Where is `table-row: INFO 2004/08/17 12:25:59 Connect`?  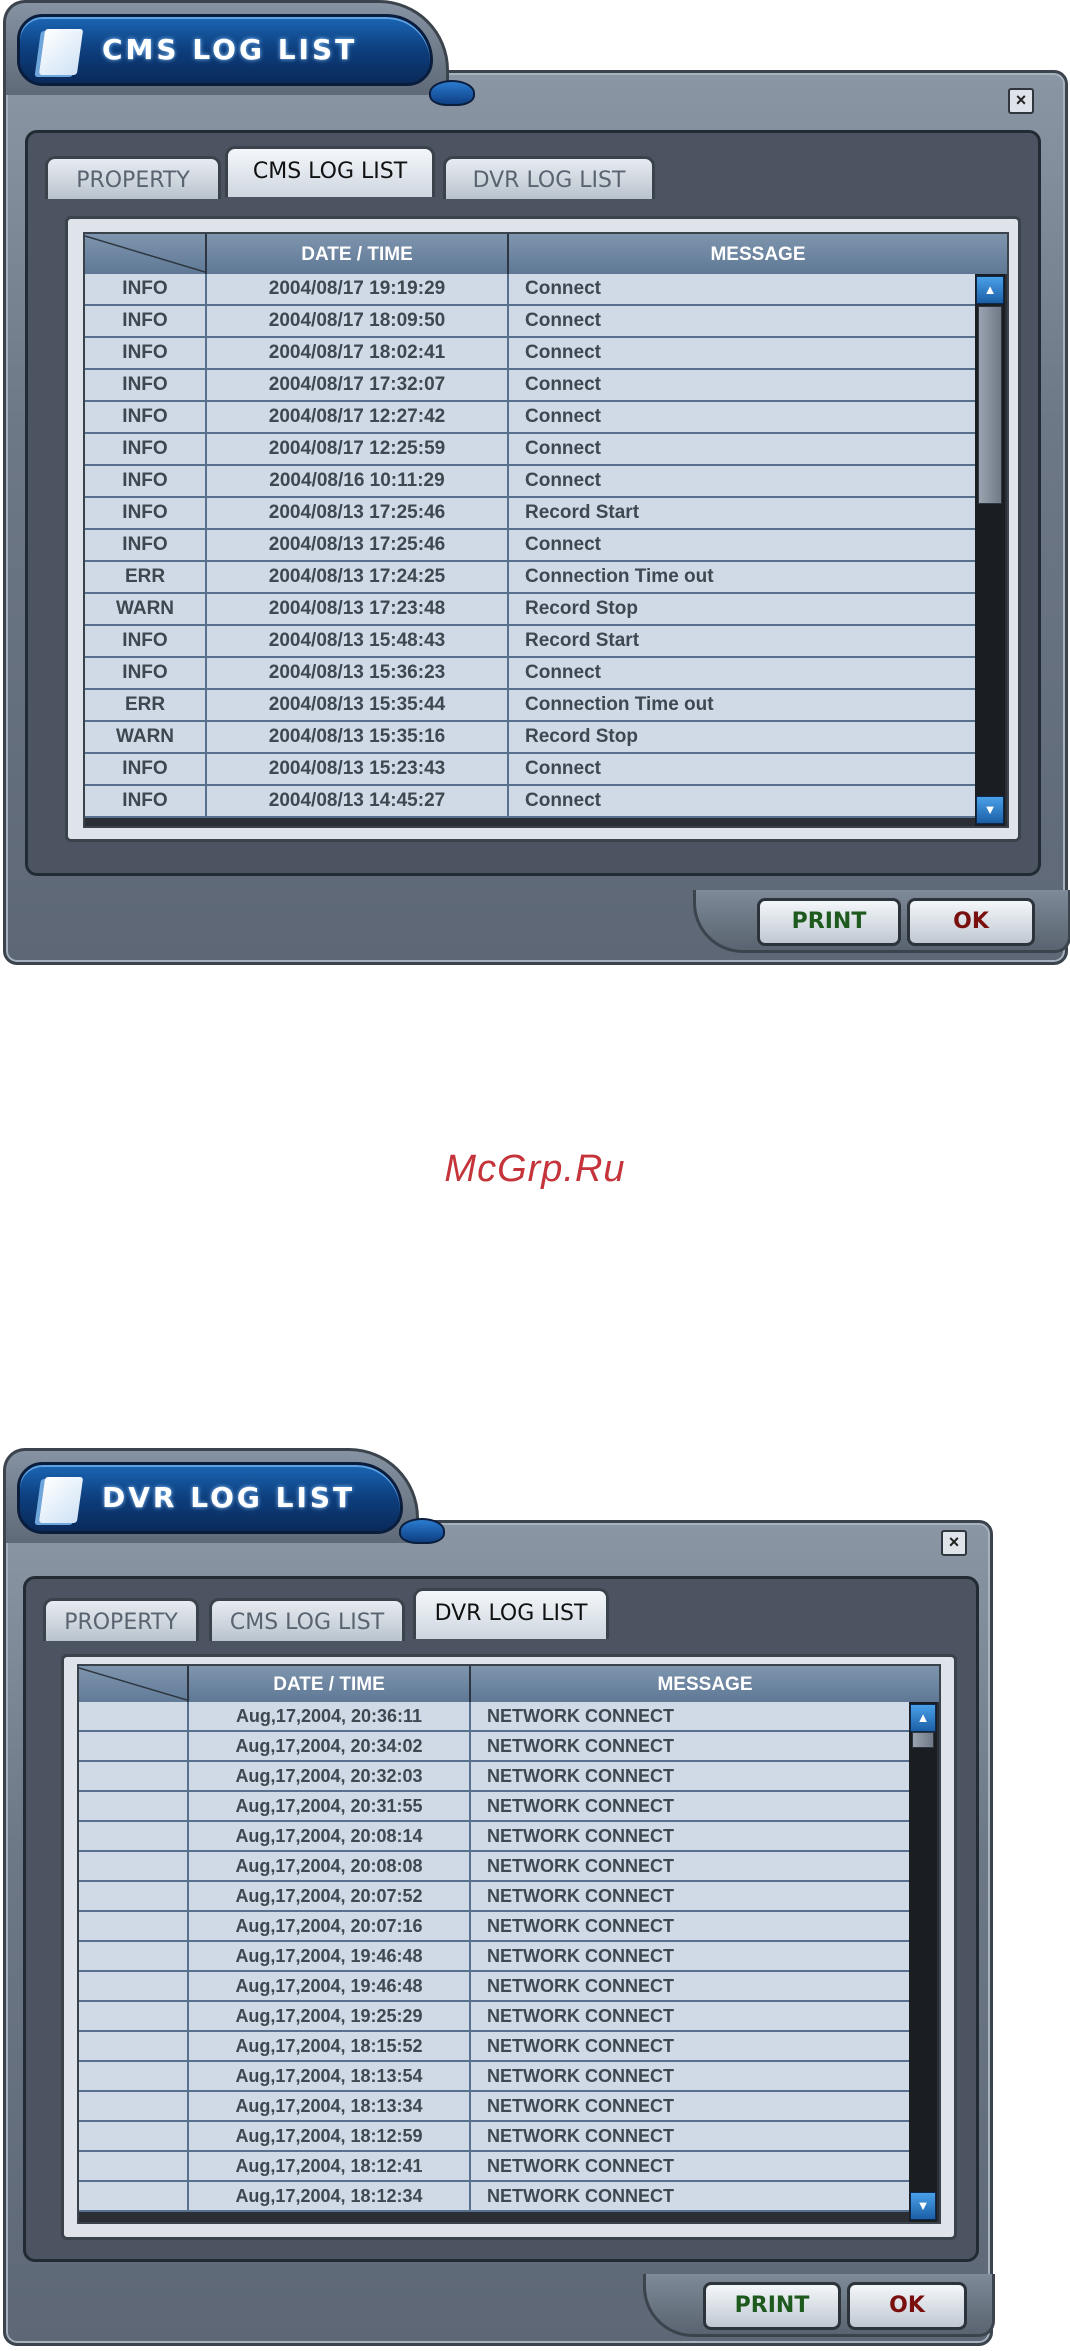 table-row: INFO 2004/08/17 12:25:59 Connect is located at coordinates (530, 450).